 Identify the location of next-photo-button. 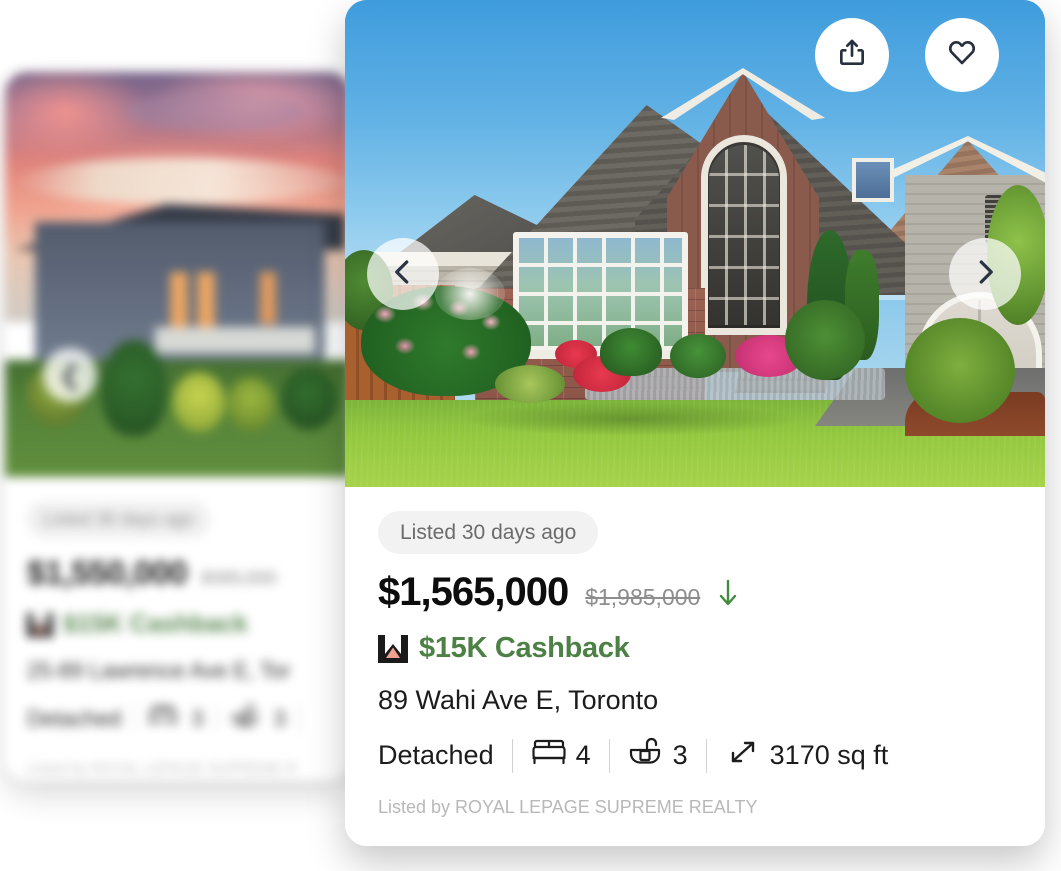
(985, 274).